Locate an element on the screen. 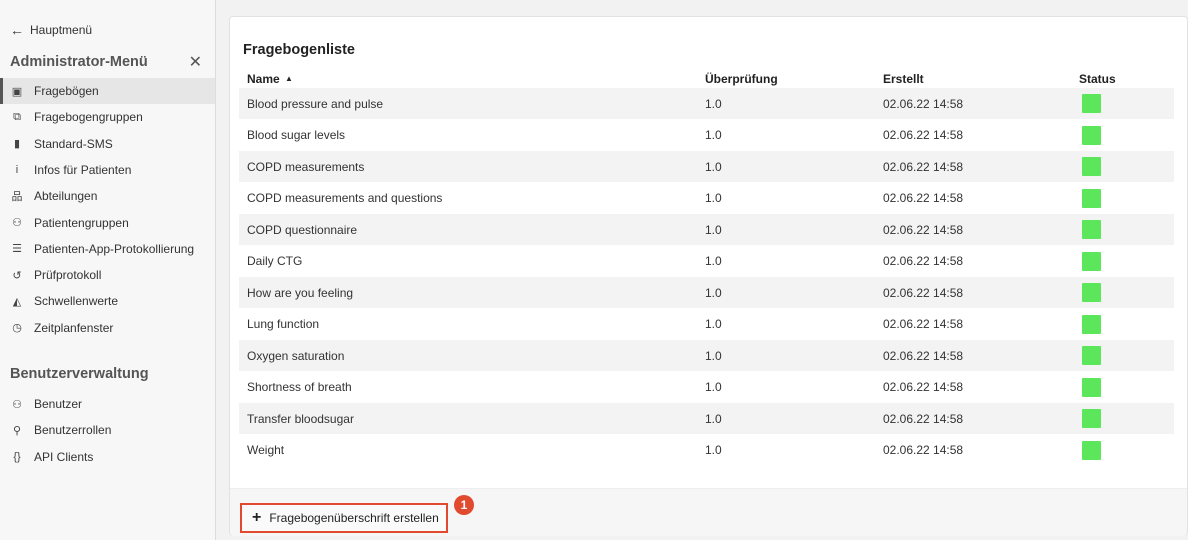 The height and width of the screenshot is (540, 1188). card-footer: + Fragebogenüberschrift erstellen 1 is located at coordinates (708, 512).